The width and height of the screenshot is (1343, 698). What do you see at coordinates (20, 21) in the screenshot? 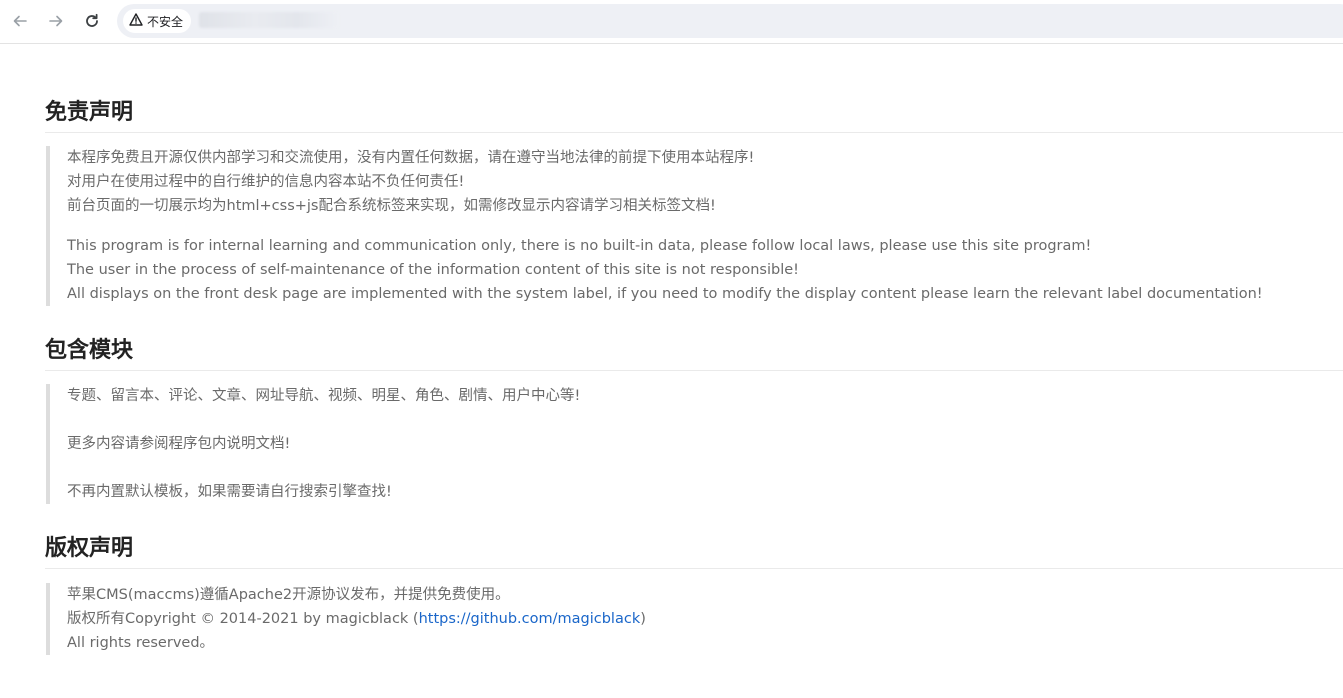
I see `back-arrow-icon` at bounding box center [20, 21].